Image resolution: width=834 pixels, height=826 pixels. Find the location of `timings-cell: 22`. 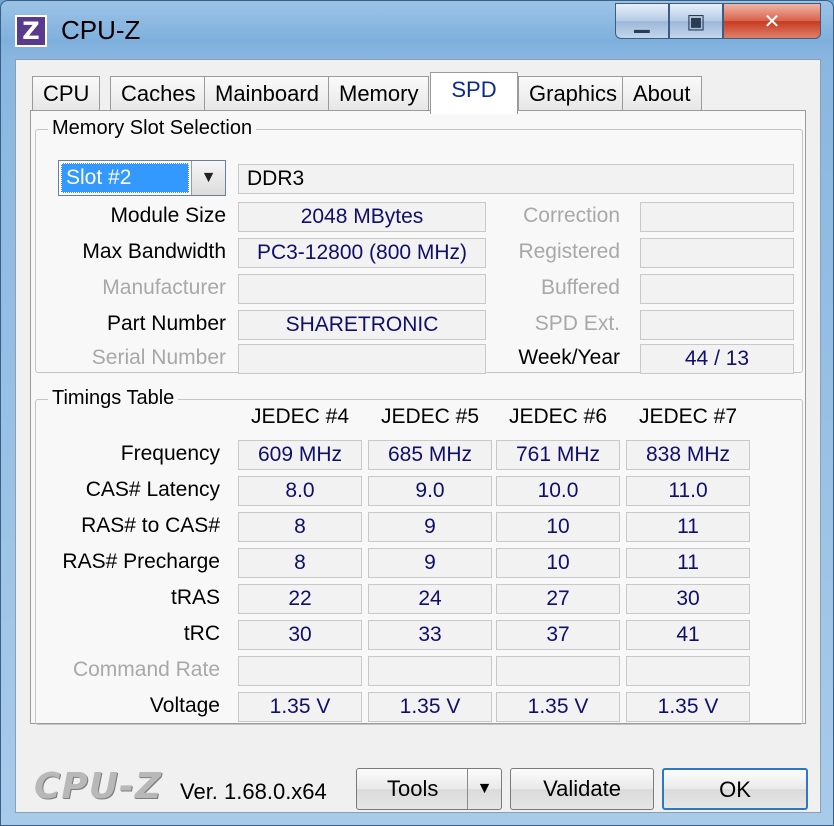

timings-cell: 22 is located at coordinates (300, 599).